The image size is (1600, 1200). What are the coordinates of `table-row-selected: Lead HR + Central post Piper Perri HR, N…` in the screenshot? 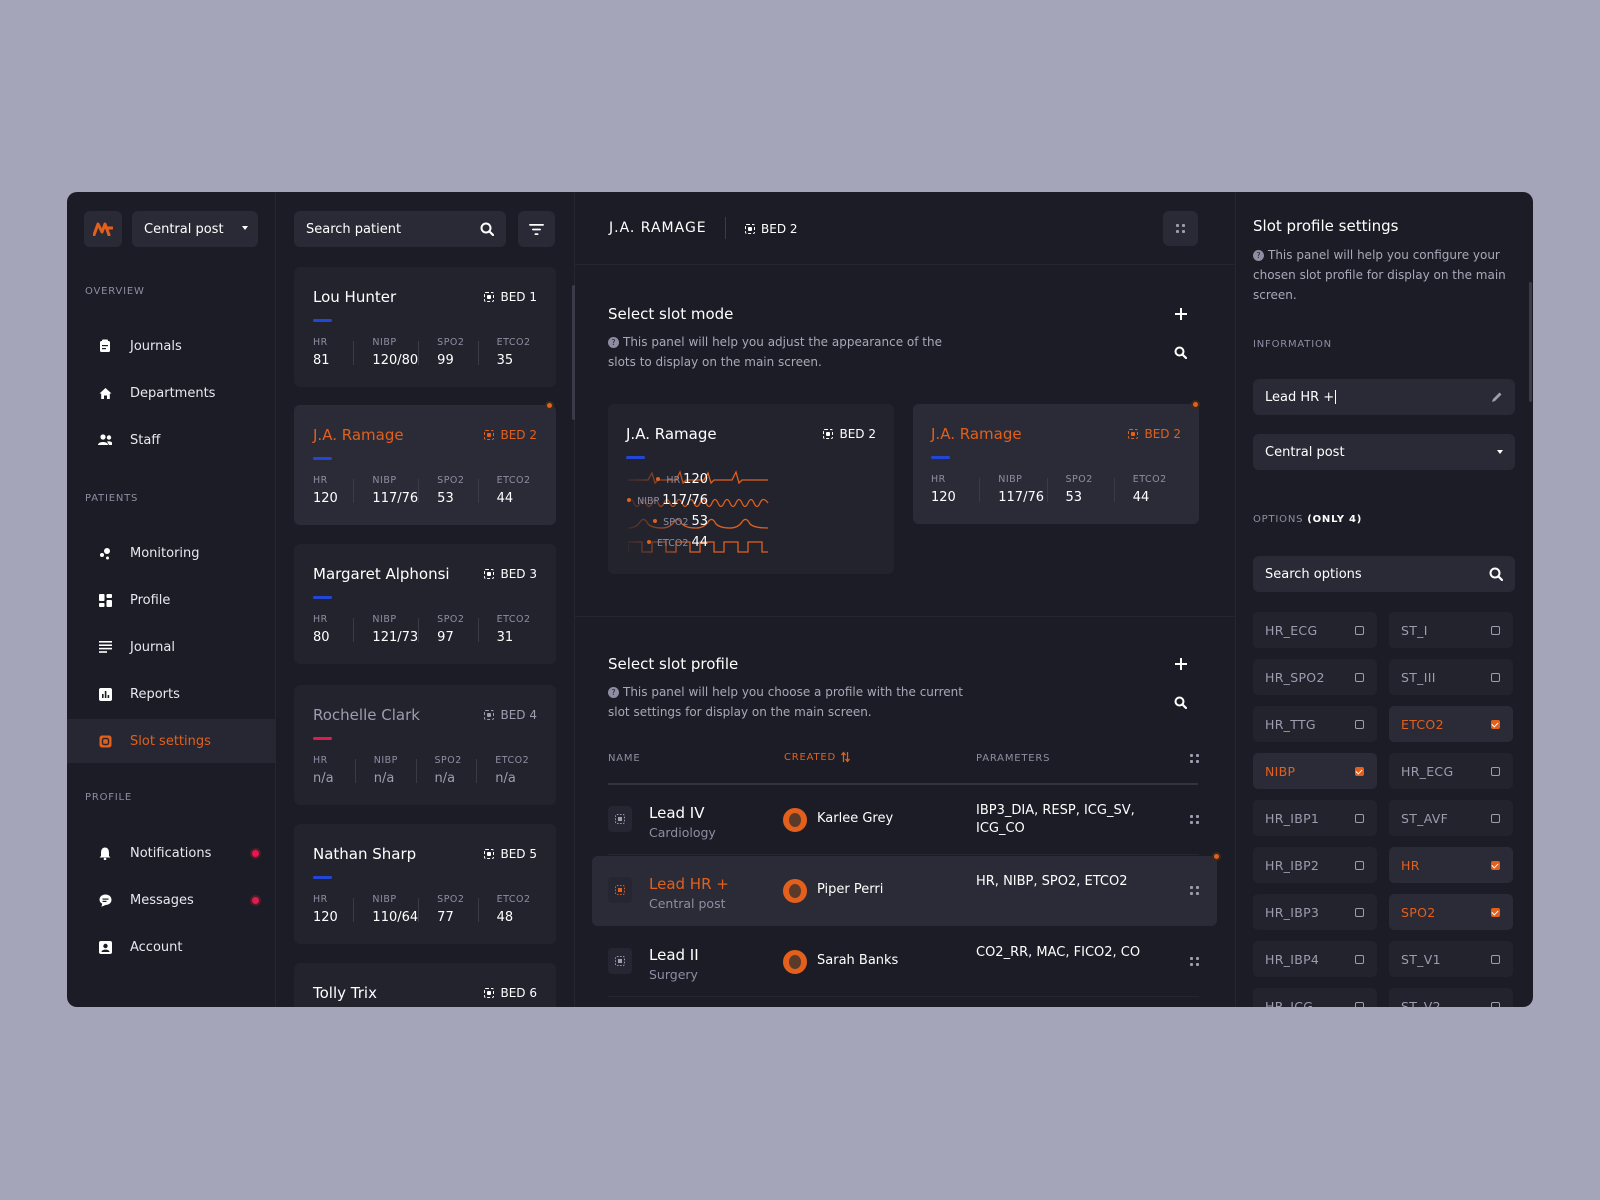 It's located at (904, 891).